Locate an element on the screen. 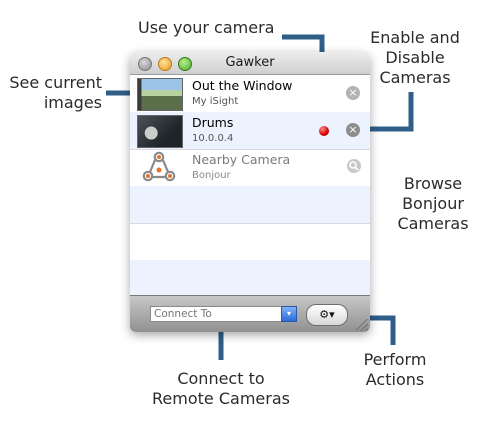 The width and height of the screenshot is (500, 430). recording-indicator-icon is located at coordinates (324, 131).